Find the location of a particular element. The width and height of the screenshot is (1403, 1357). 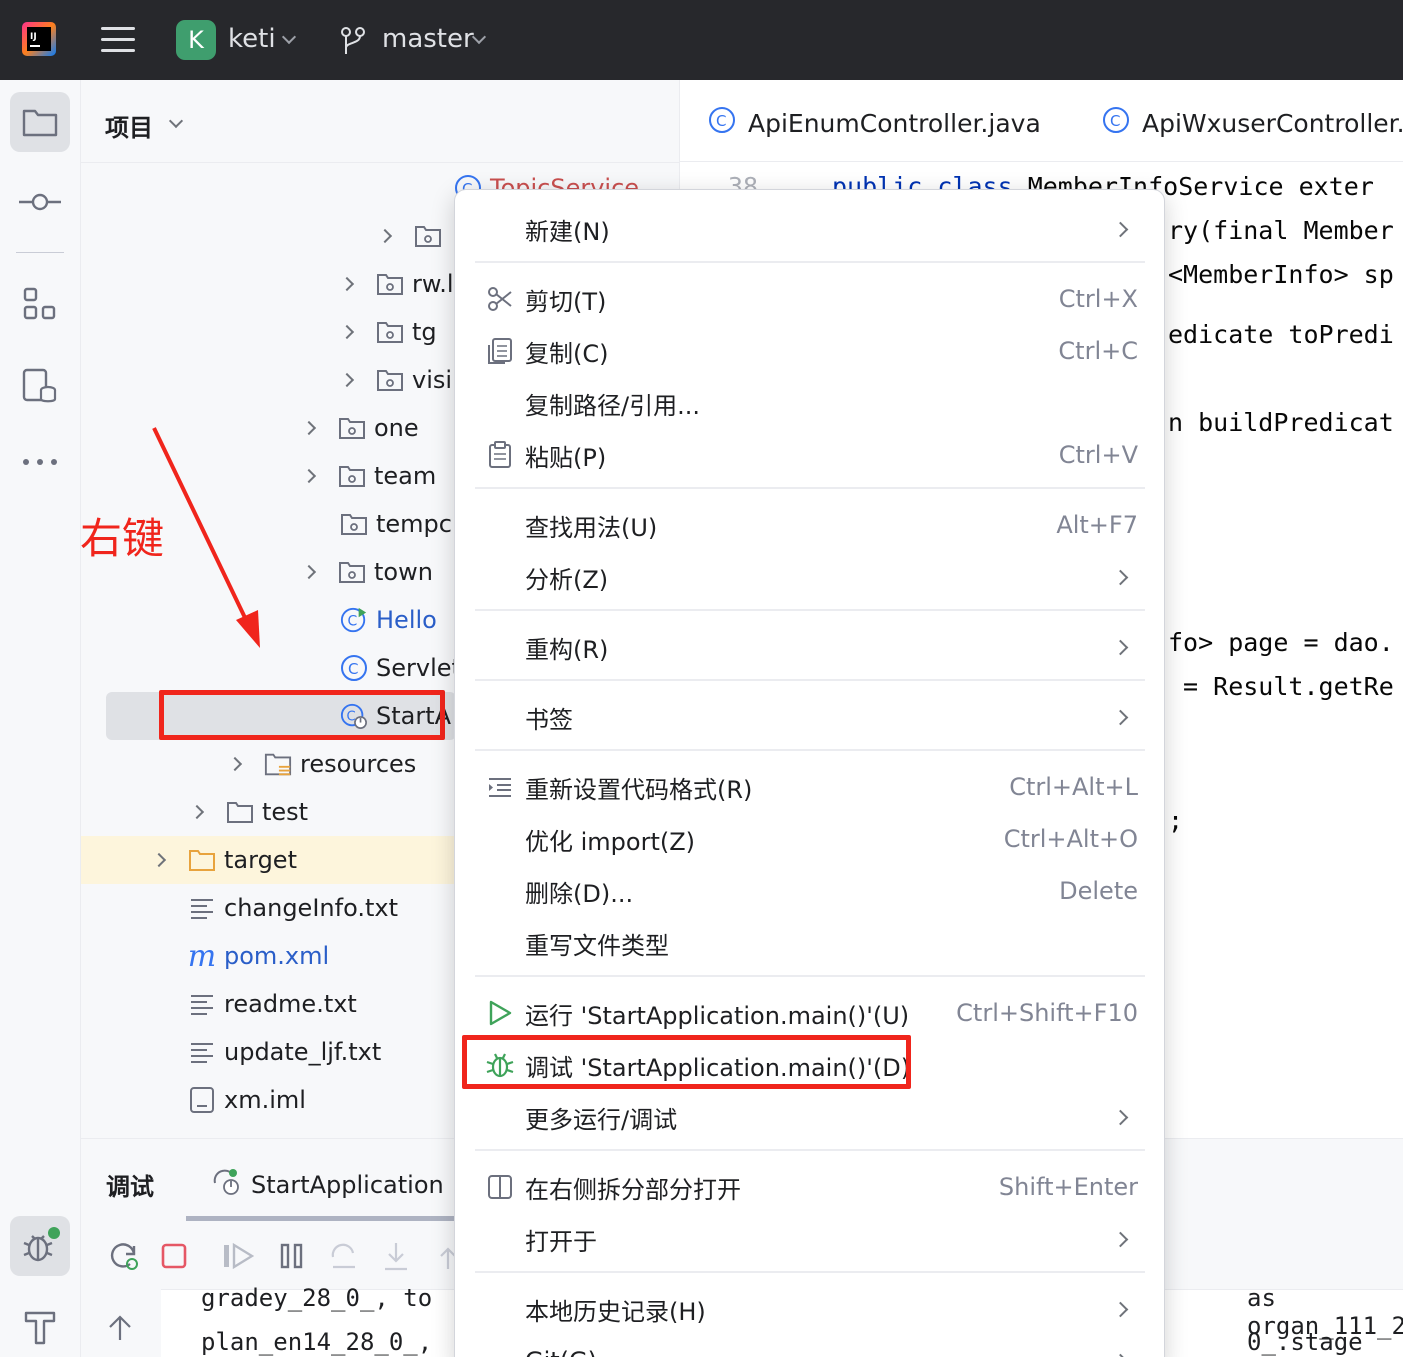

commit-icon is located at coordinates (40, 202).